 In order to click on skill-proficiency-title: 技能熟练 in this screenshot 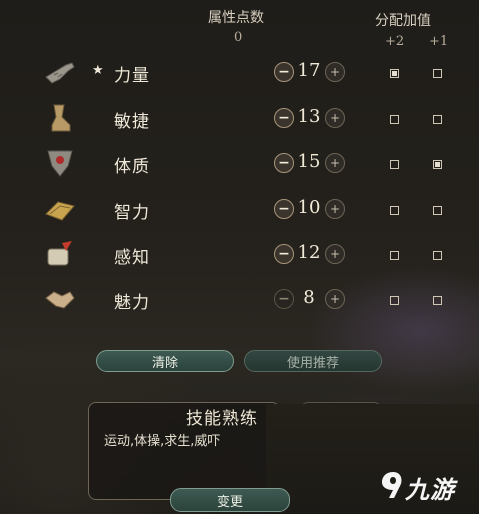, I will do `click(222, 419)`.